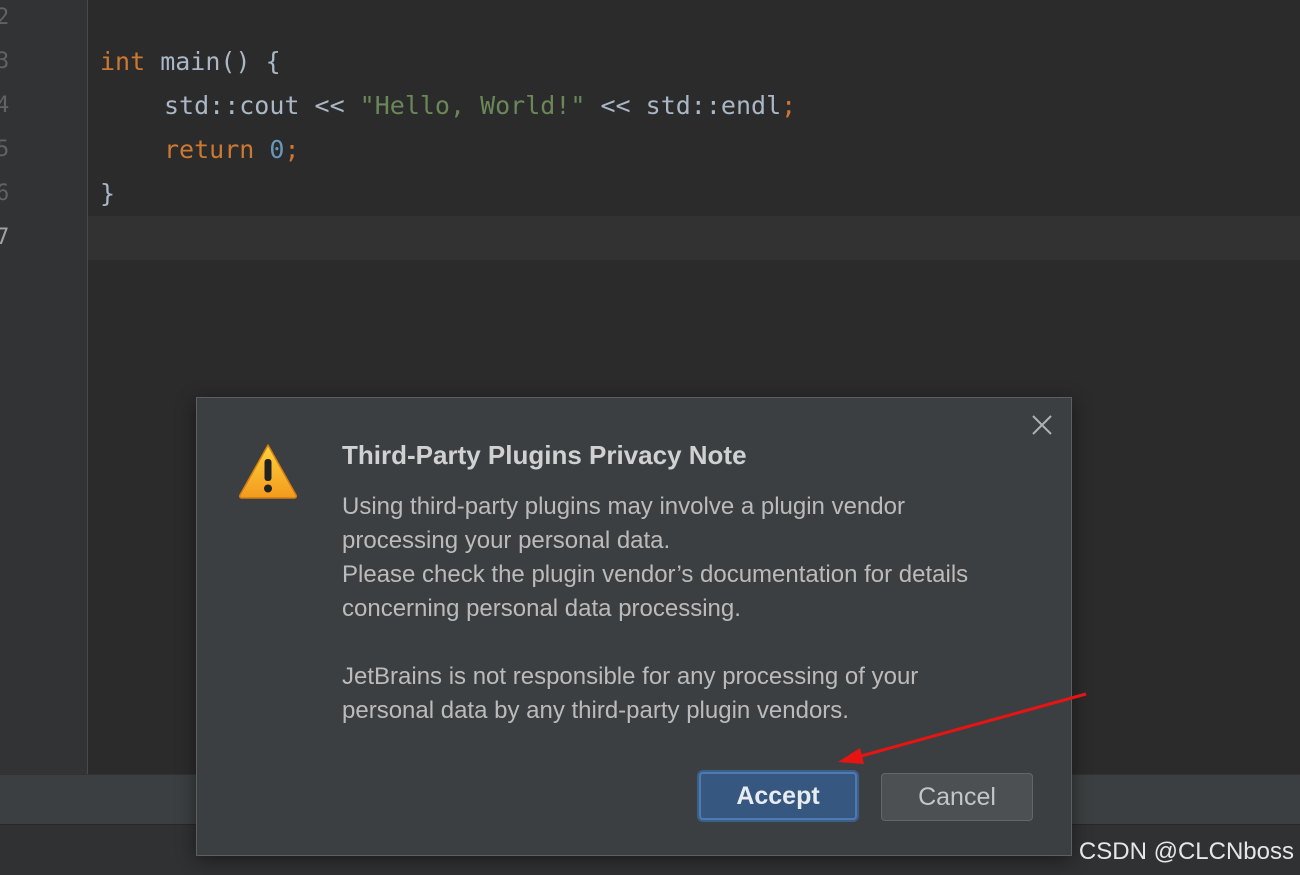  I want to click on close-button, so click(1042, 425).